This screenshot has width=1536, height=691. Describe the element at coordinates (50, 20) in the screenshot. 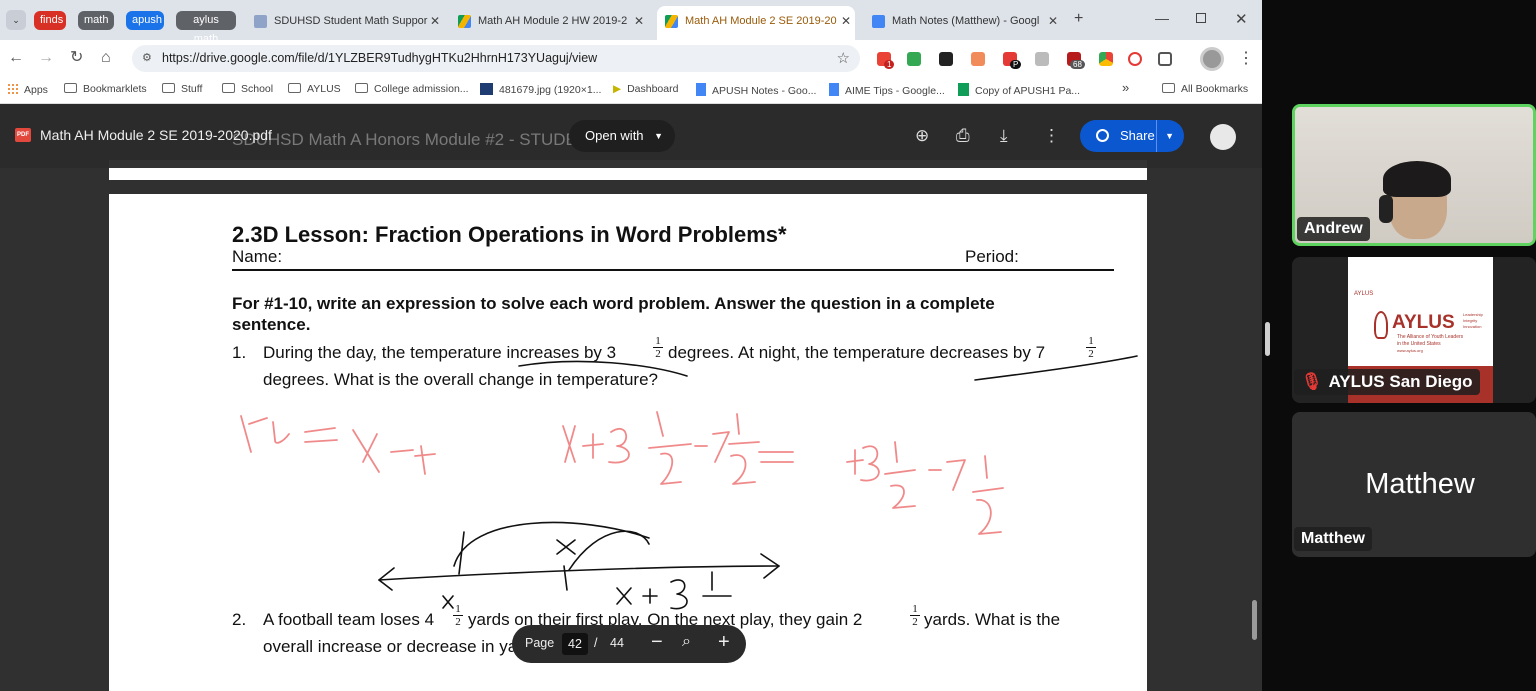

I see `tab-group-finds: finds` at that location.